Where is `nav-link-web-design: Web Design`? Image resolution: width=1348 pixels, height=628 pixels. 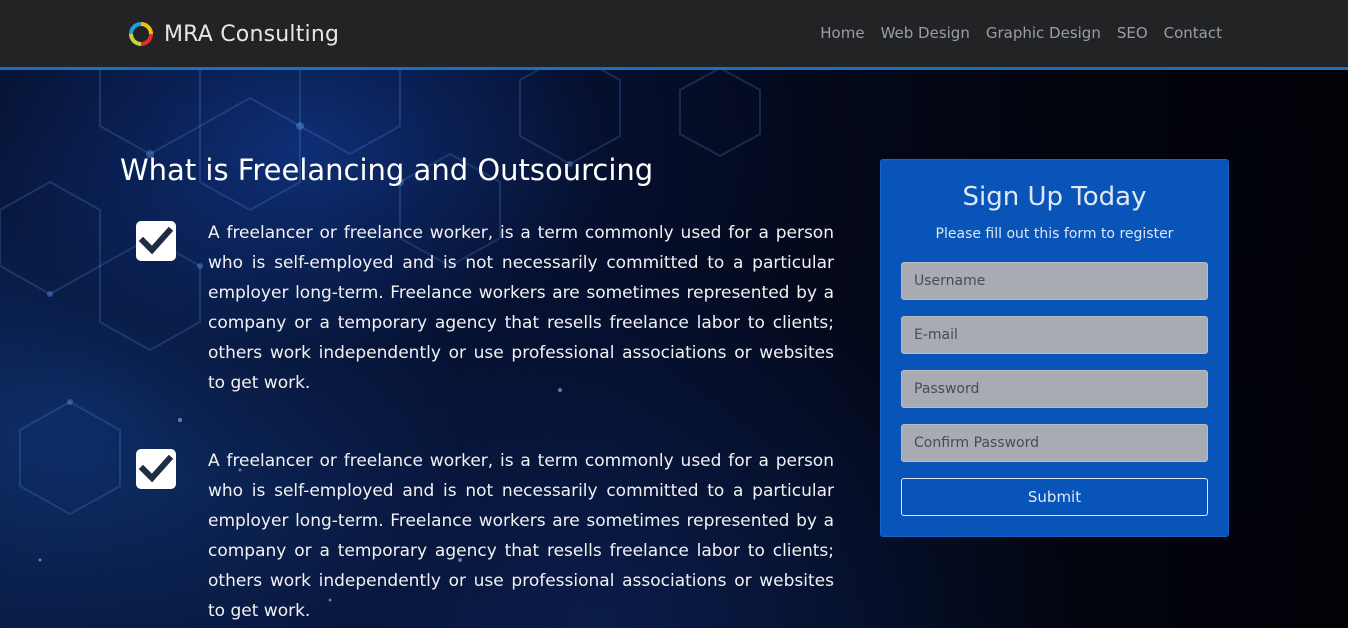
nav-link-web-design: Web Design is located at coordinates (925, 33).